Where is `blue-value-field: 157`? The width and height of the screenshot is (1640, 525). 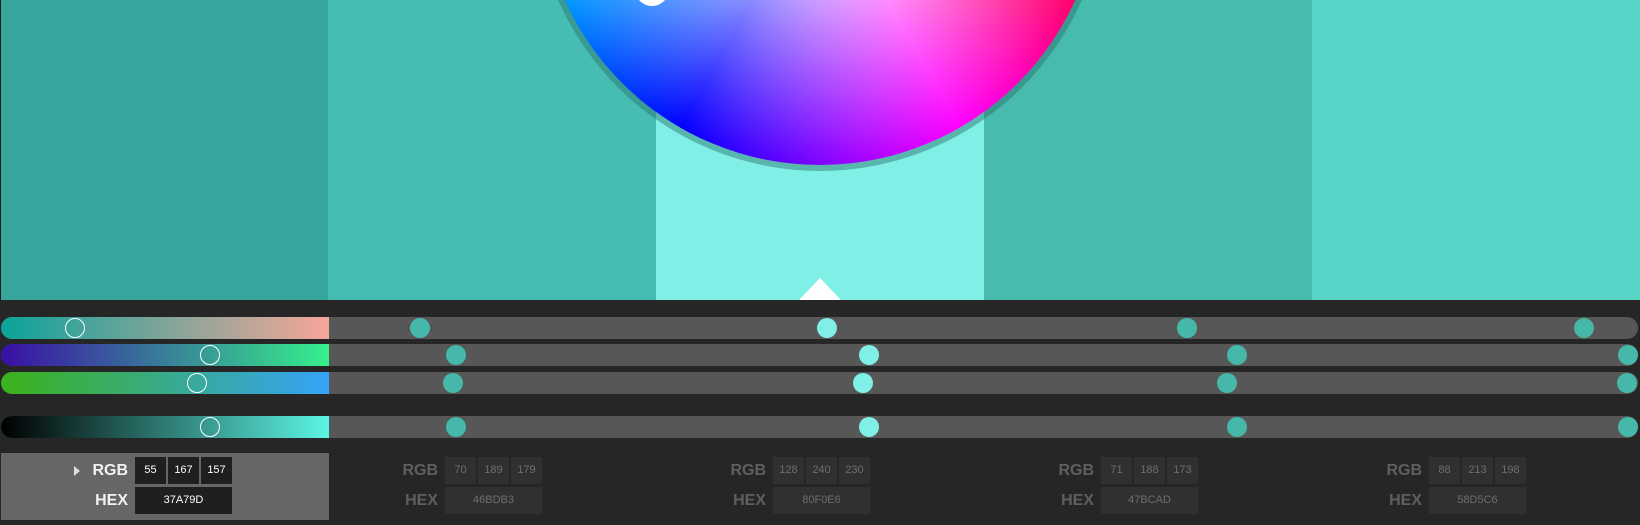 blue-value-field: 157 is located at coordinates (216, 470).